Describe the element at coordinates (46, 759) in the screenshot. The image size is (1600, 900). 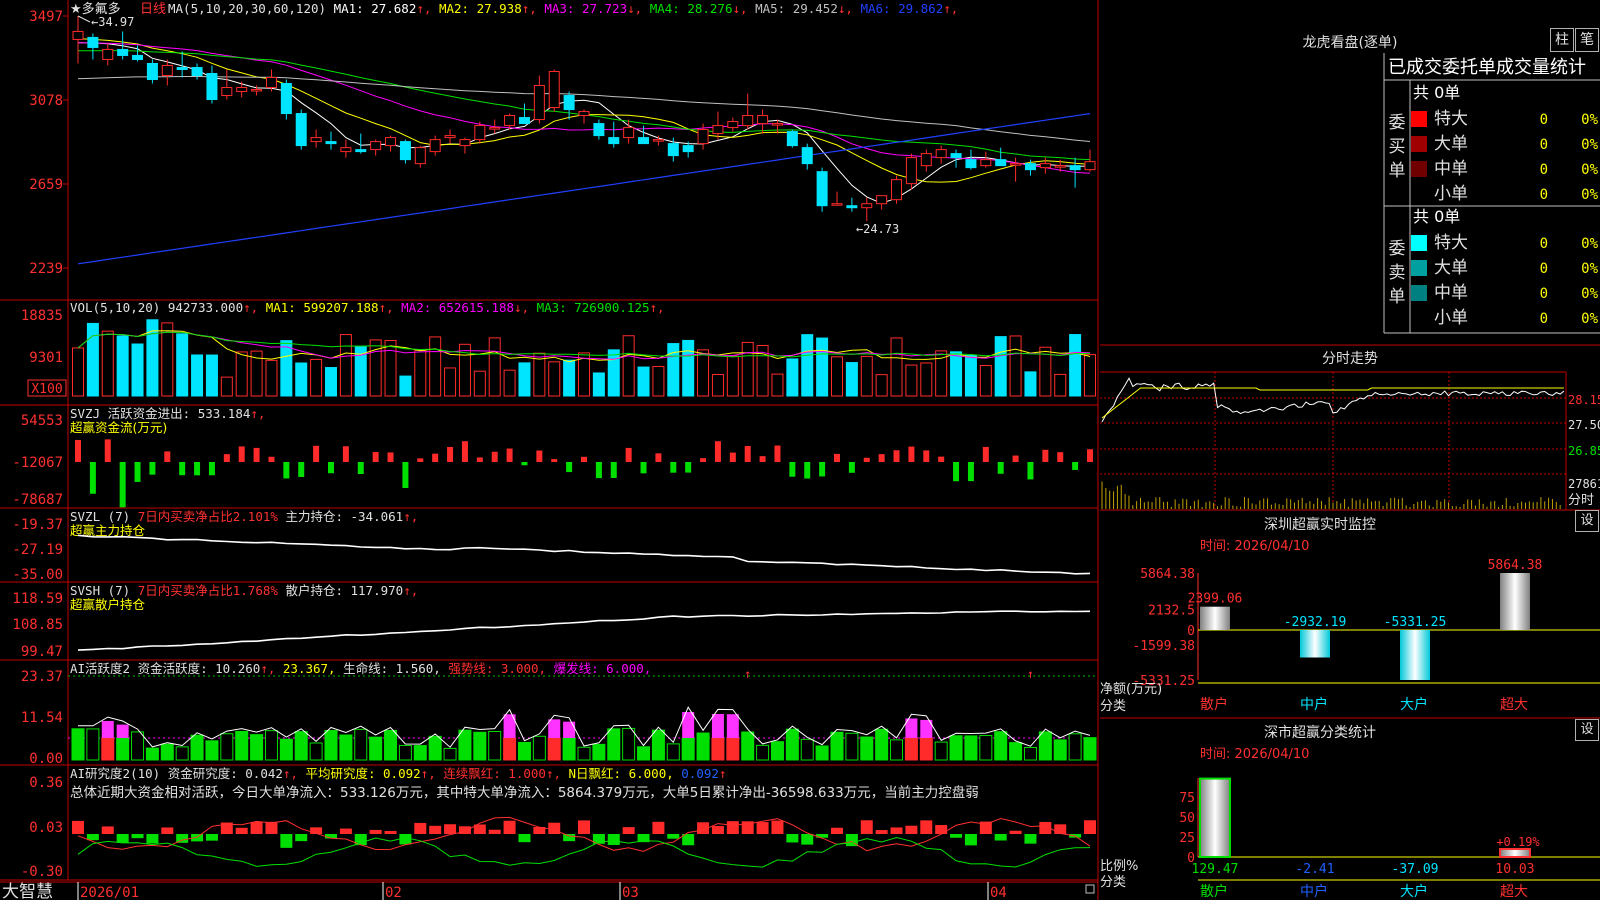
I see `ai1-ytick-2: 0.00` at that location.